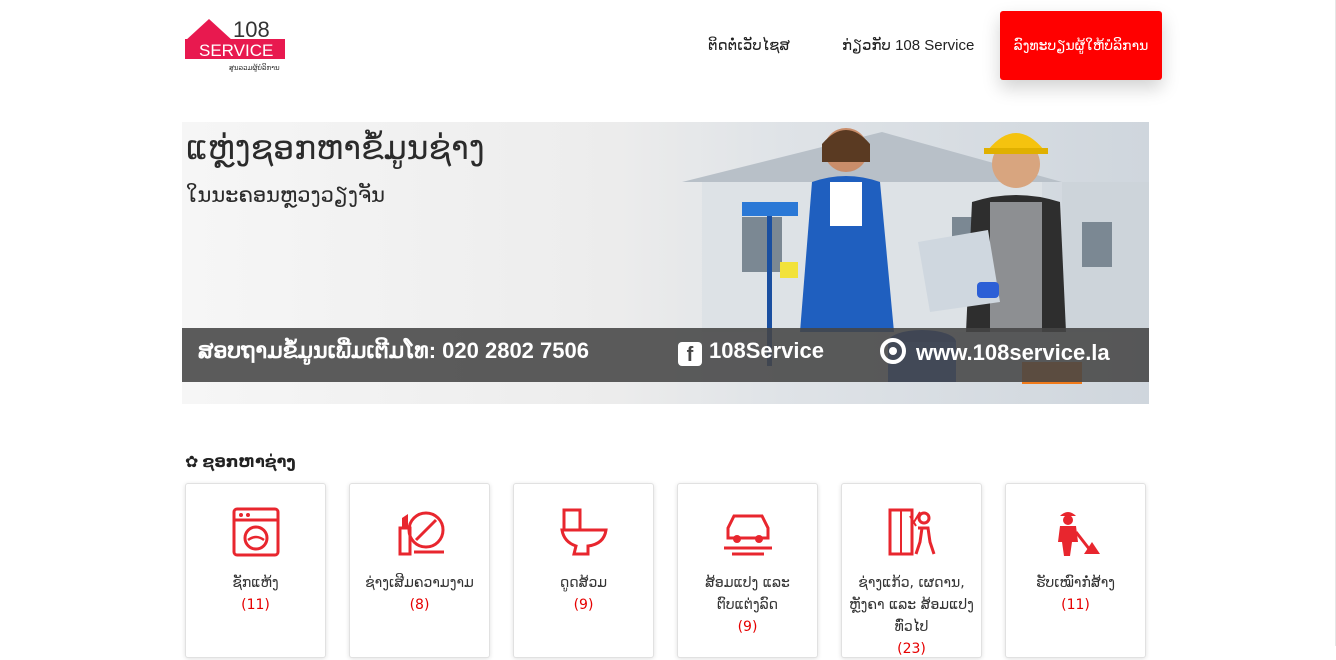 The height and width of the screenshot is (660, 1336). I want to click on find-technician-heading: ✿ ຊອກຫາຊ່າງ, so click(240, 461).